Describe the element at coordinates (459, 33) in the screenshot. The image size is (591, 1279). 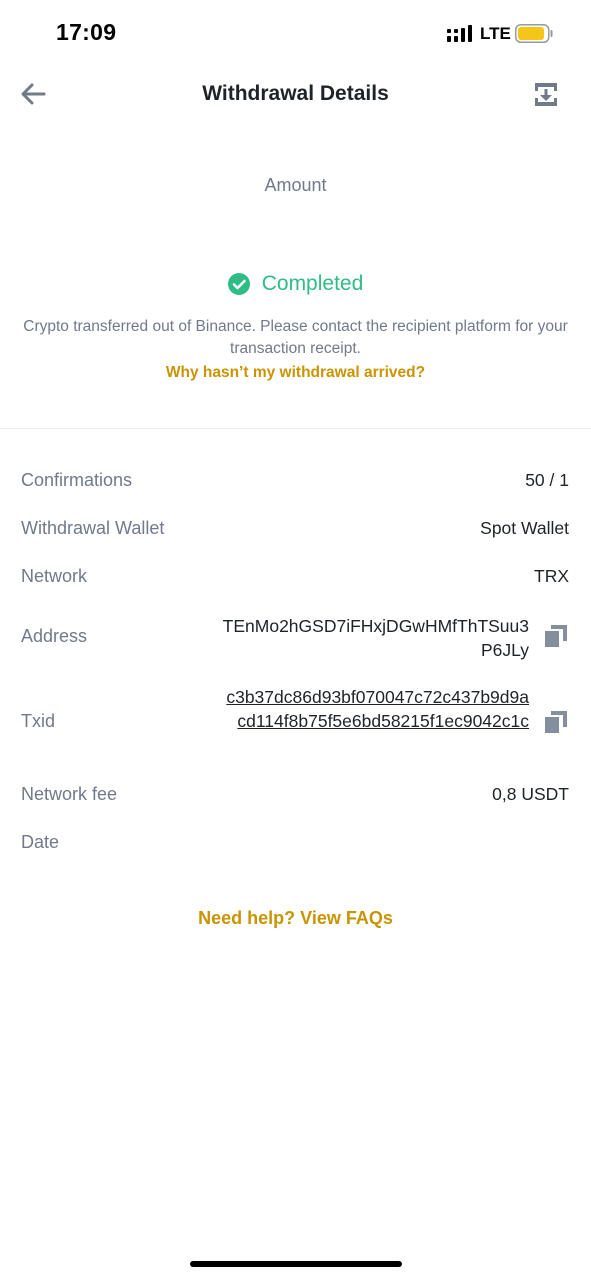
I see `signal-bars-icon` at that location.